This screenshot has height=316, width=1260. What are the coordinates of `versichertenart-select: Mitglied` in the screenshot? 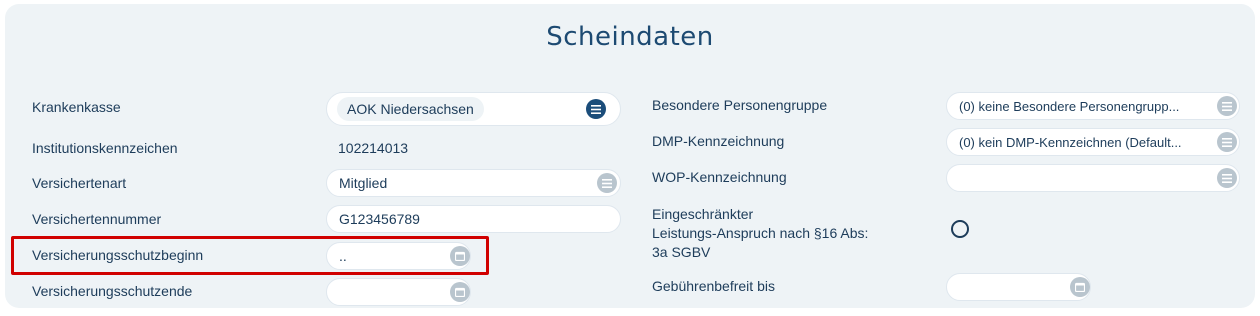 It's located at (473, 183).